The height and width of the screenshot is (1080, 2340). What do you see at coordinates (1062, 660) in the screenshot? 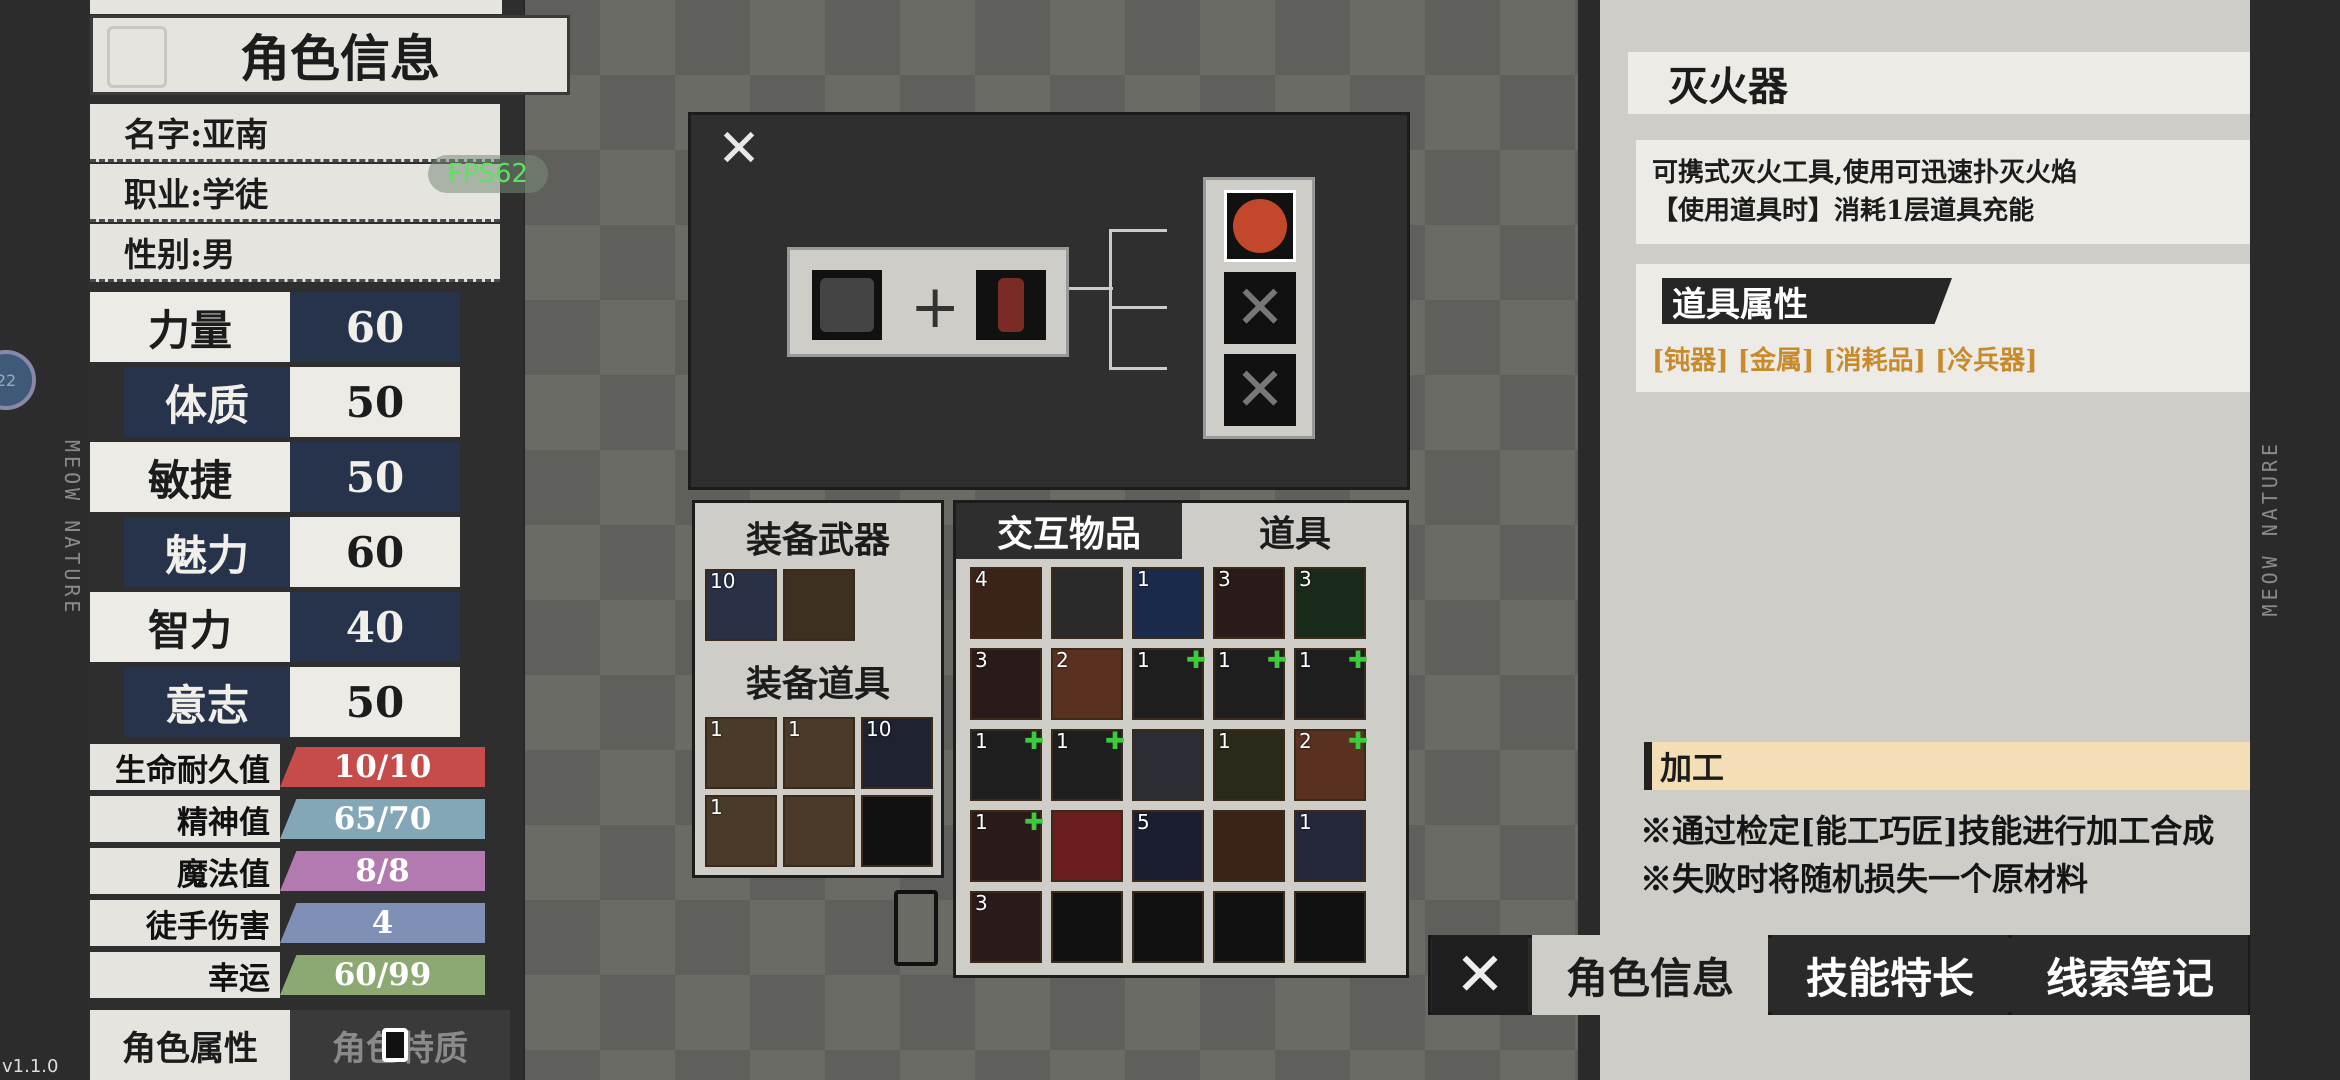
I see `item-count: 2` at bounding box center [1062, 660].